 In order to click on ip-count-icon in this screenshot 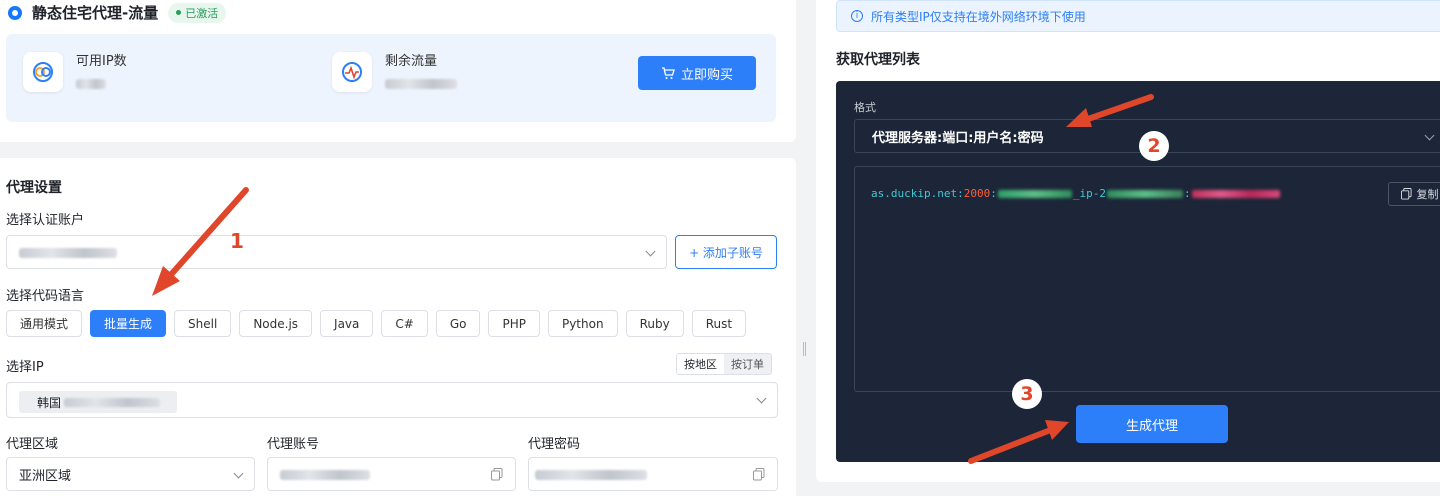, I will do `click(43, 72)`.